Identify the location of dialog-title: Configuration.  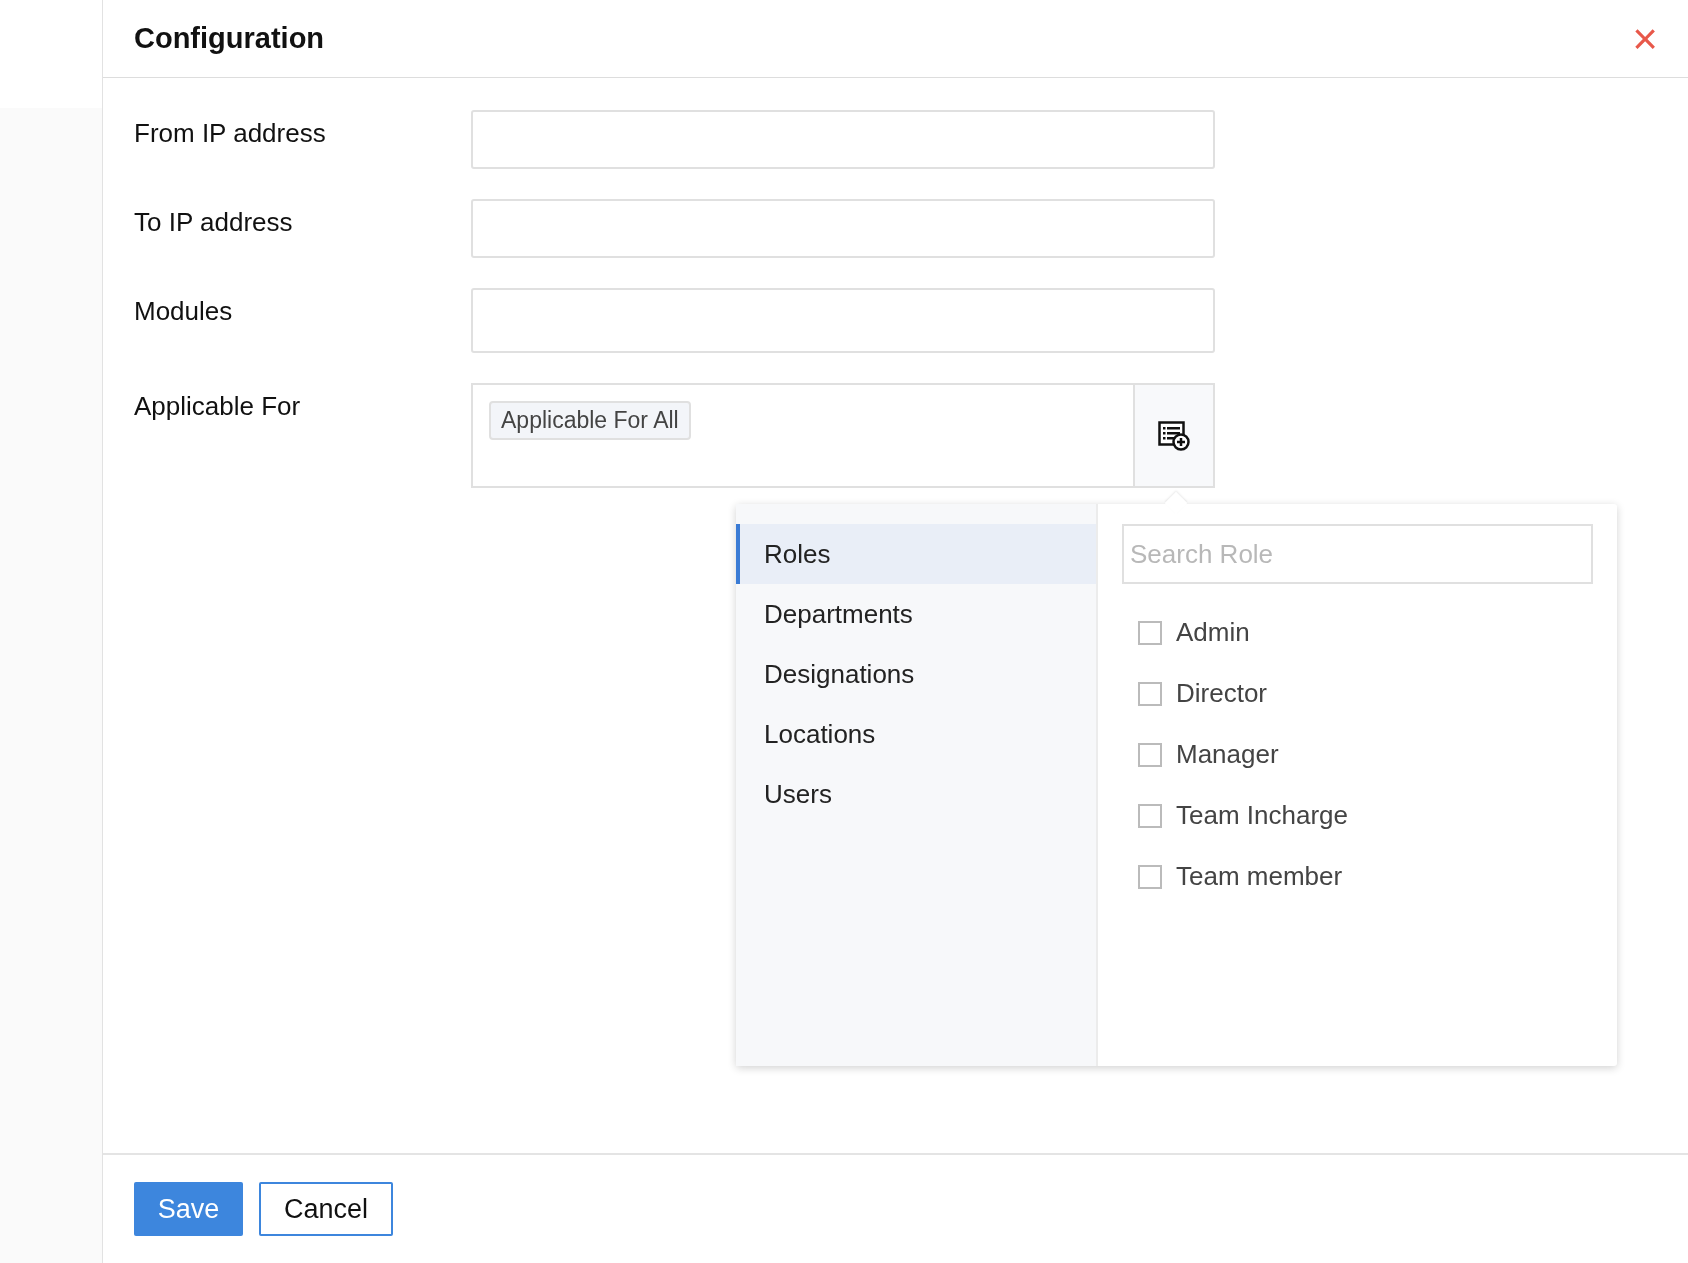
(229, 38).